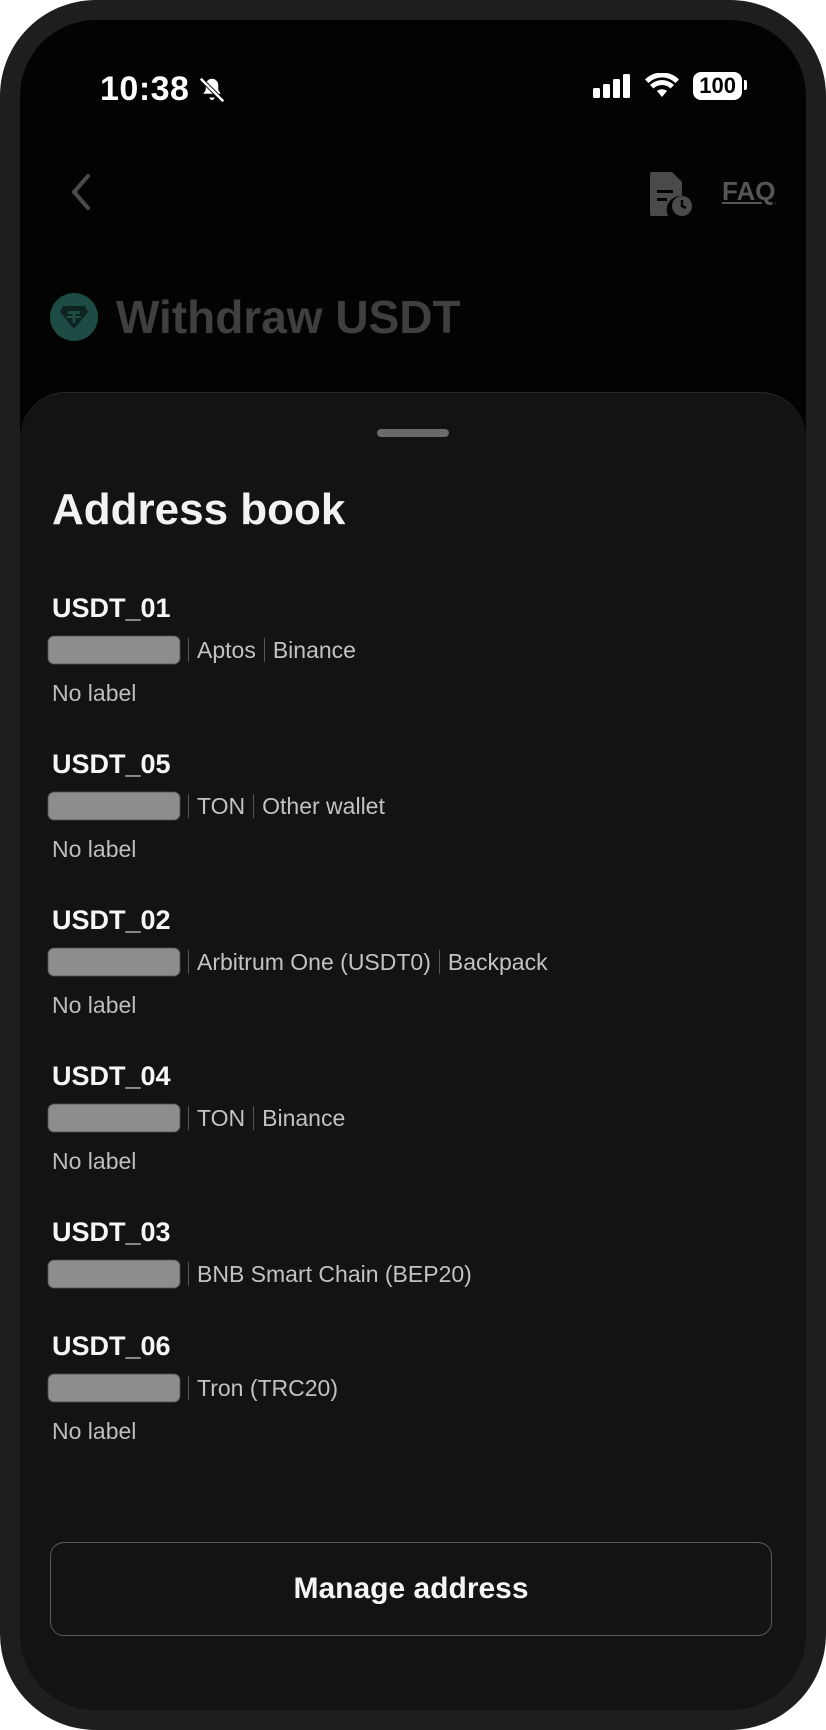 The height and width of the screenshot is (1730, 826). I want to click on bell-slash-icon, so click(212, 89).